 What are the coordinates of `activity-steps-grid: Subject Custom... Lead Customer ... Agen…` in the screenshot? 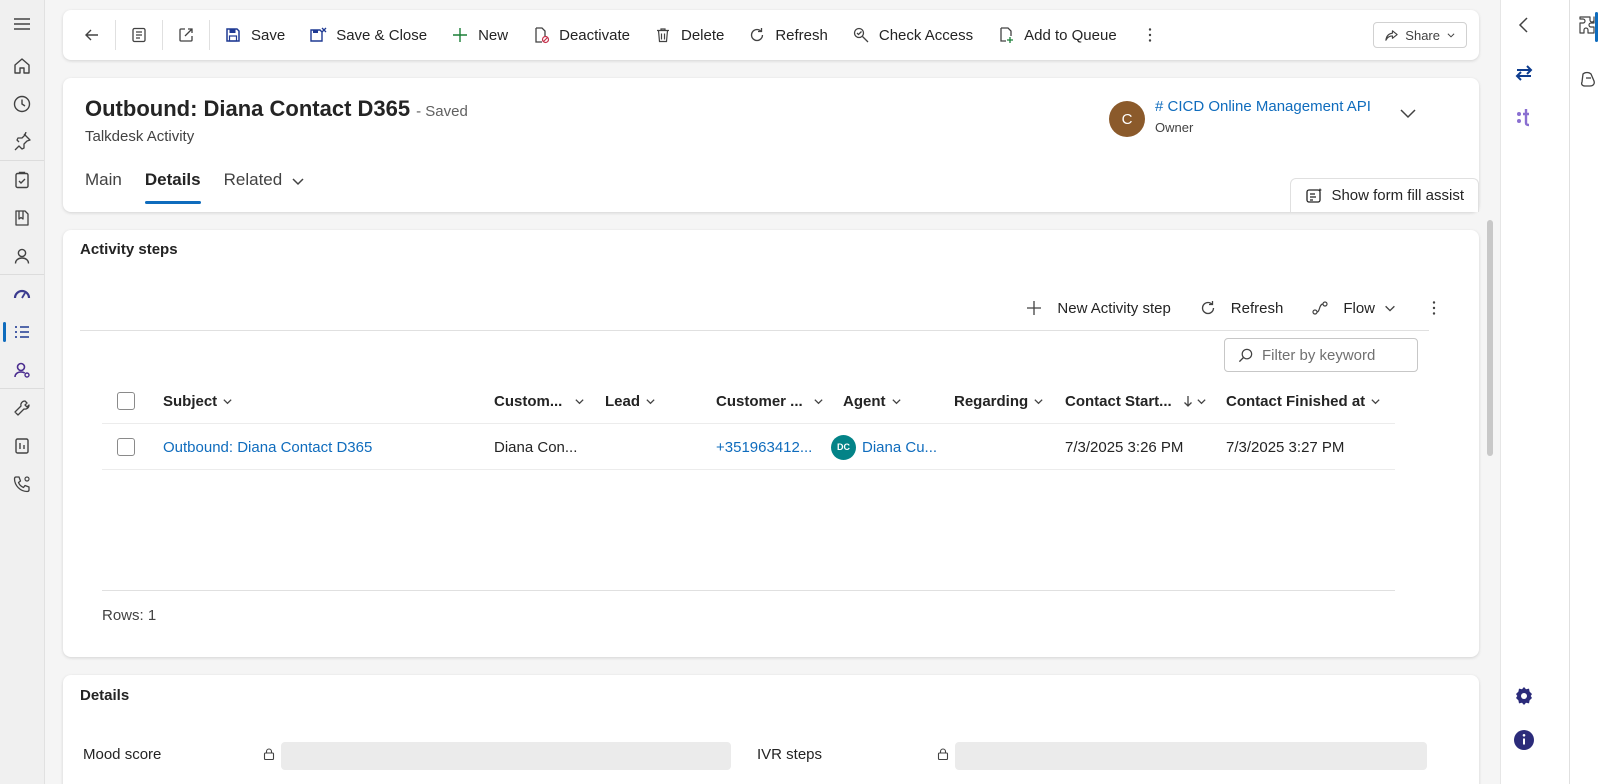 It's located at (748, 424).